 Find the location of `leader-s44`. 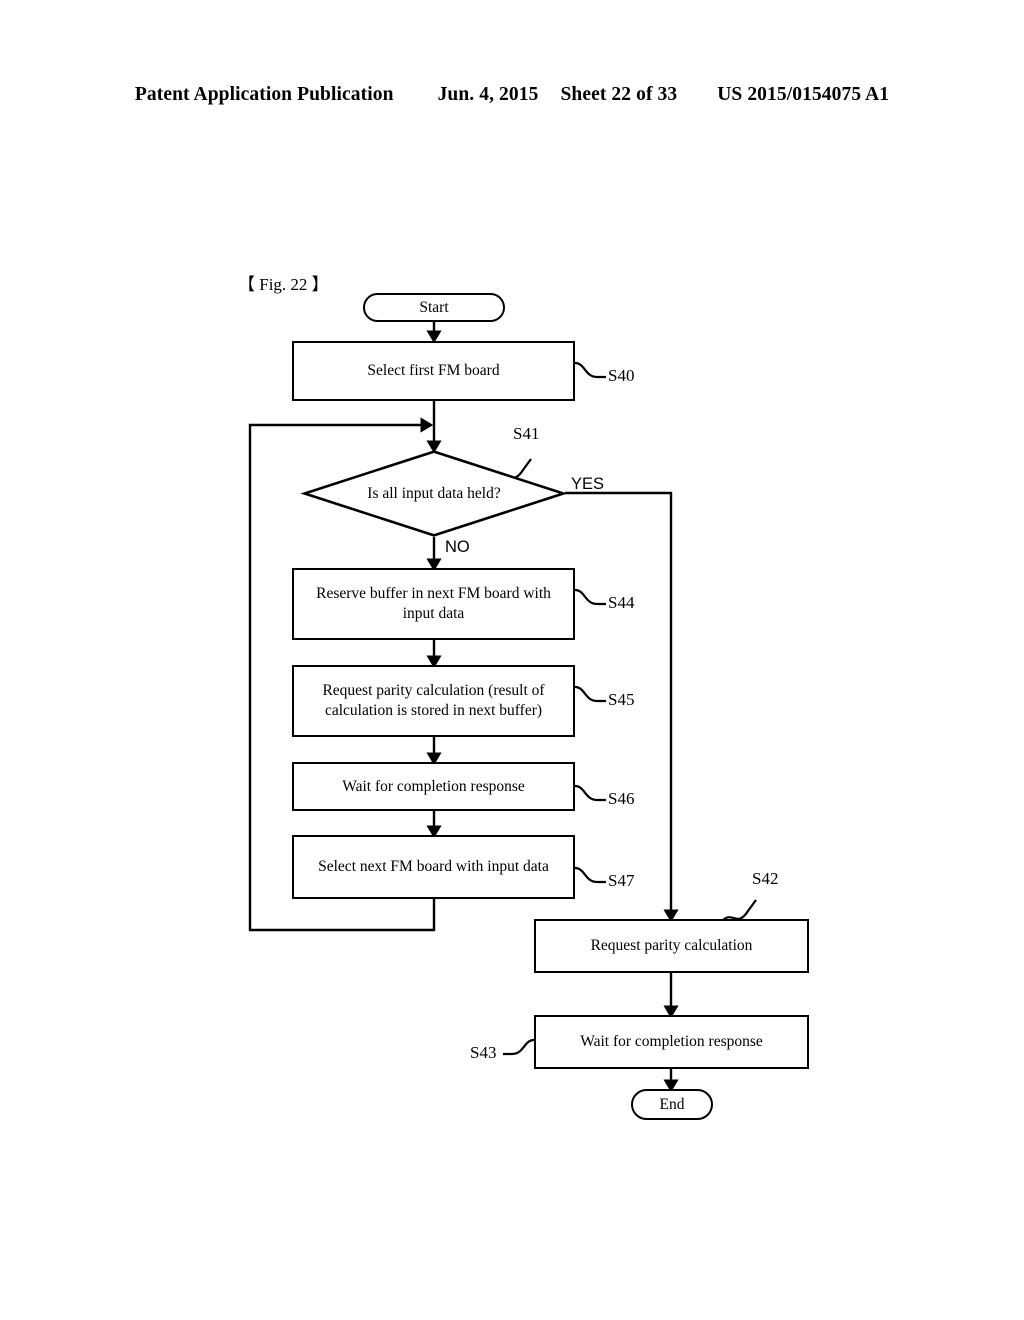

leader-s44 is located at coordinates (590, 597).